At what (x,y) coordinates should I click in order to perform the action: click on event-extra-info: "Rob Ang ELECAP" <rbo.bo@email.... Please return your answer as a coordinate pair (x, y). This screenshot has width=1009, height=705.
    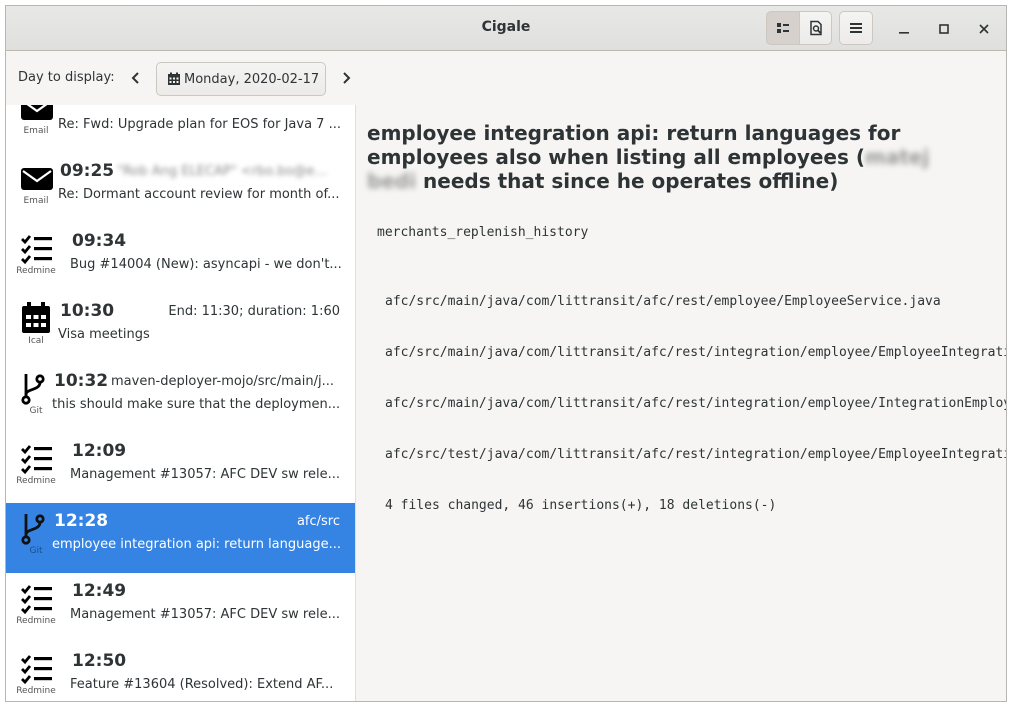
    Looking at the image, I should click on (228, 171).